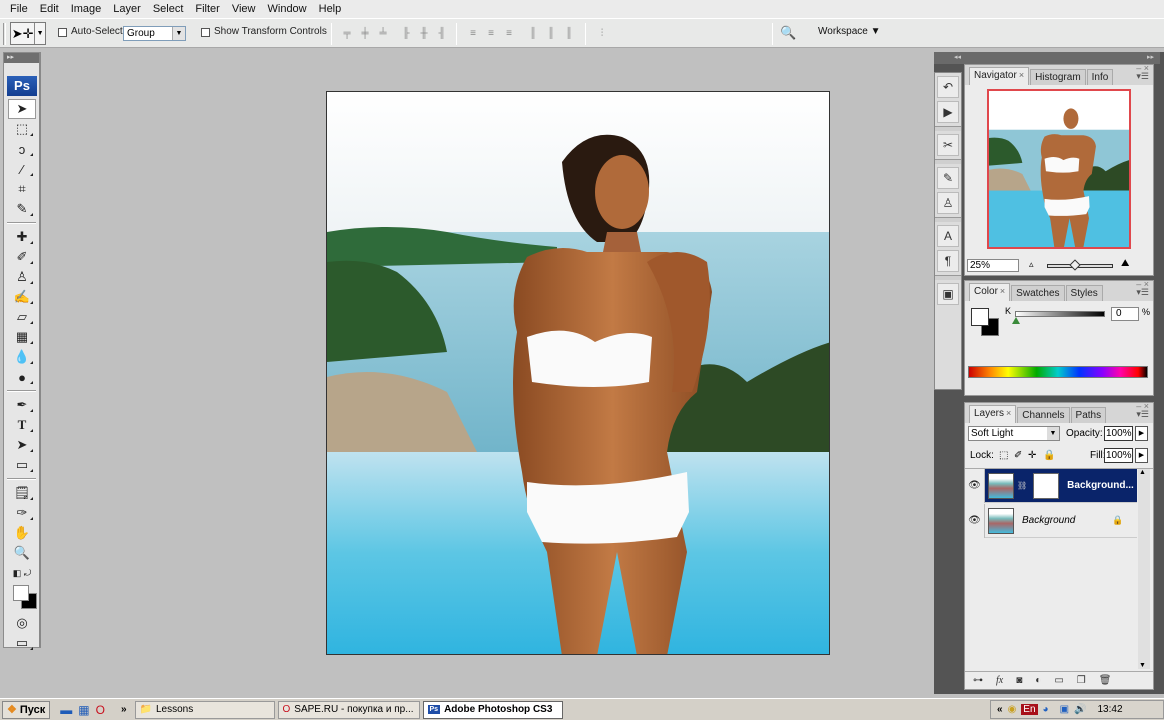  What do you see at coordinates (244, 9) in the screenshot?
I see `menu-view: View` at bounding box center [244, 9].